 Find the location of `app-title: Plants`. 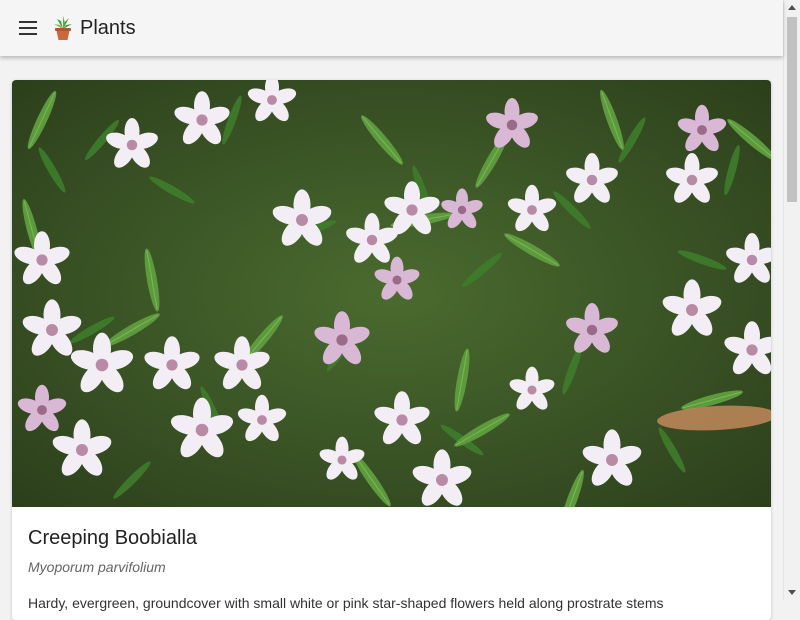

app-title: Plants is located at coordinates (108, 27).